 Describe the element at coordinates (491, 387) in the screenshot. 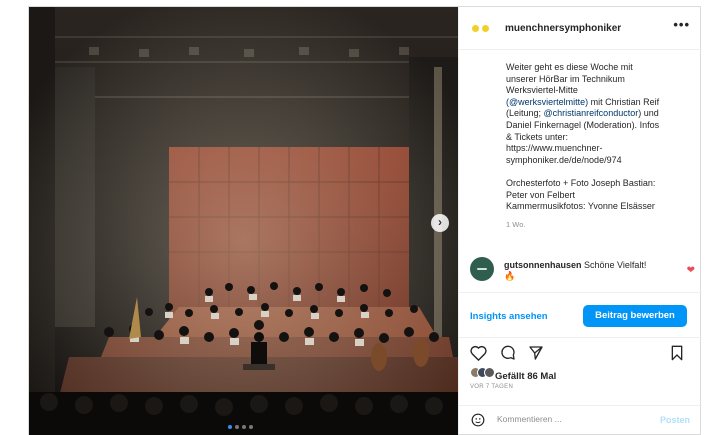

I see `post-date: VOR 7 TAGEN` at that location.